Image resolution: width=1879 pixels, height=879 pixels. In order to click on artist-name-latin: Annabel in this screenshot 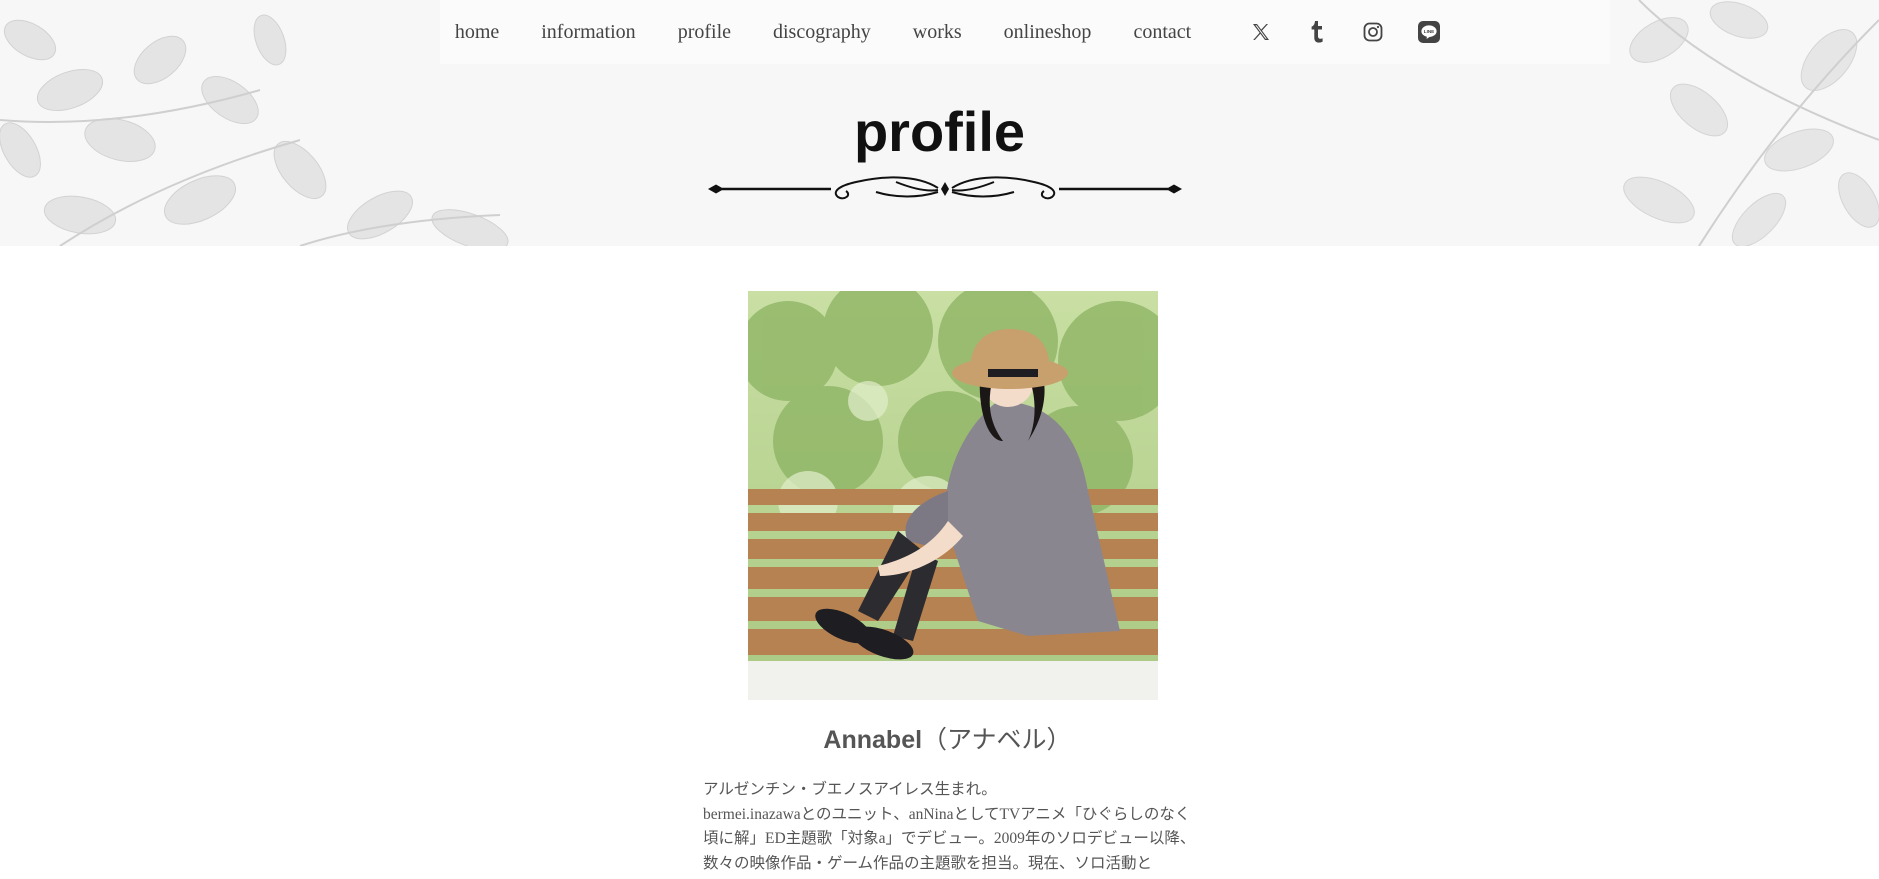, I will do `click(873, 740)`.